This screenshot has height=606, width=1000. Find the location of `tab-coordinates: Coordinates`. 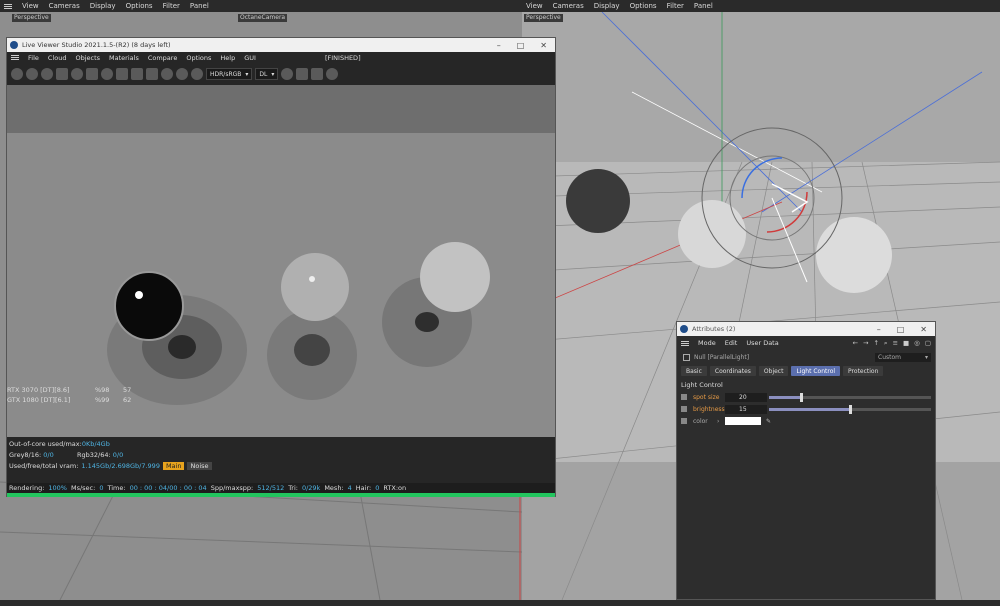

tab-coordinates: Coordinates is located at coordinates (732, 371).